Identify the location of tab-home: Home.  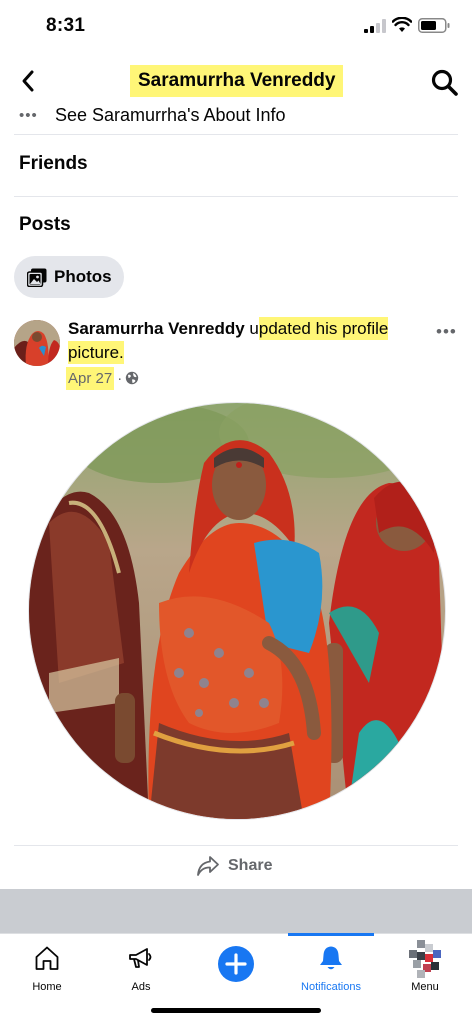
(47, 969).